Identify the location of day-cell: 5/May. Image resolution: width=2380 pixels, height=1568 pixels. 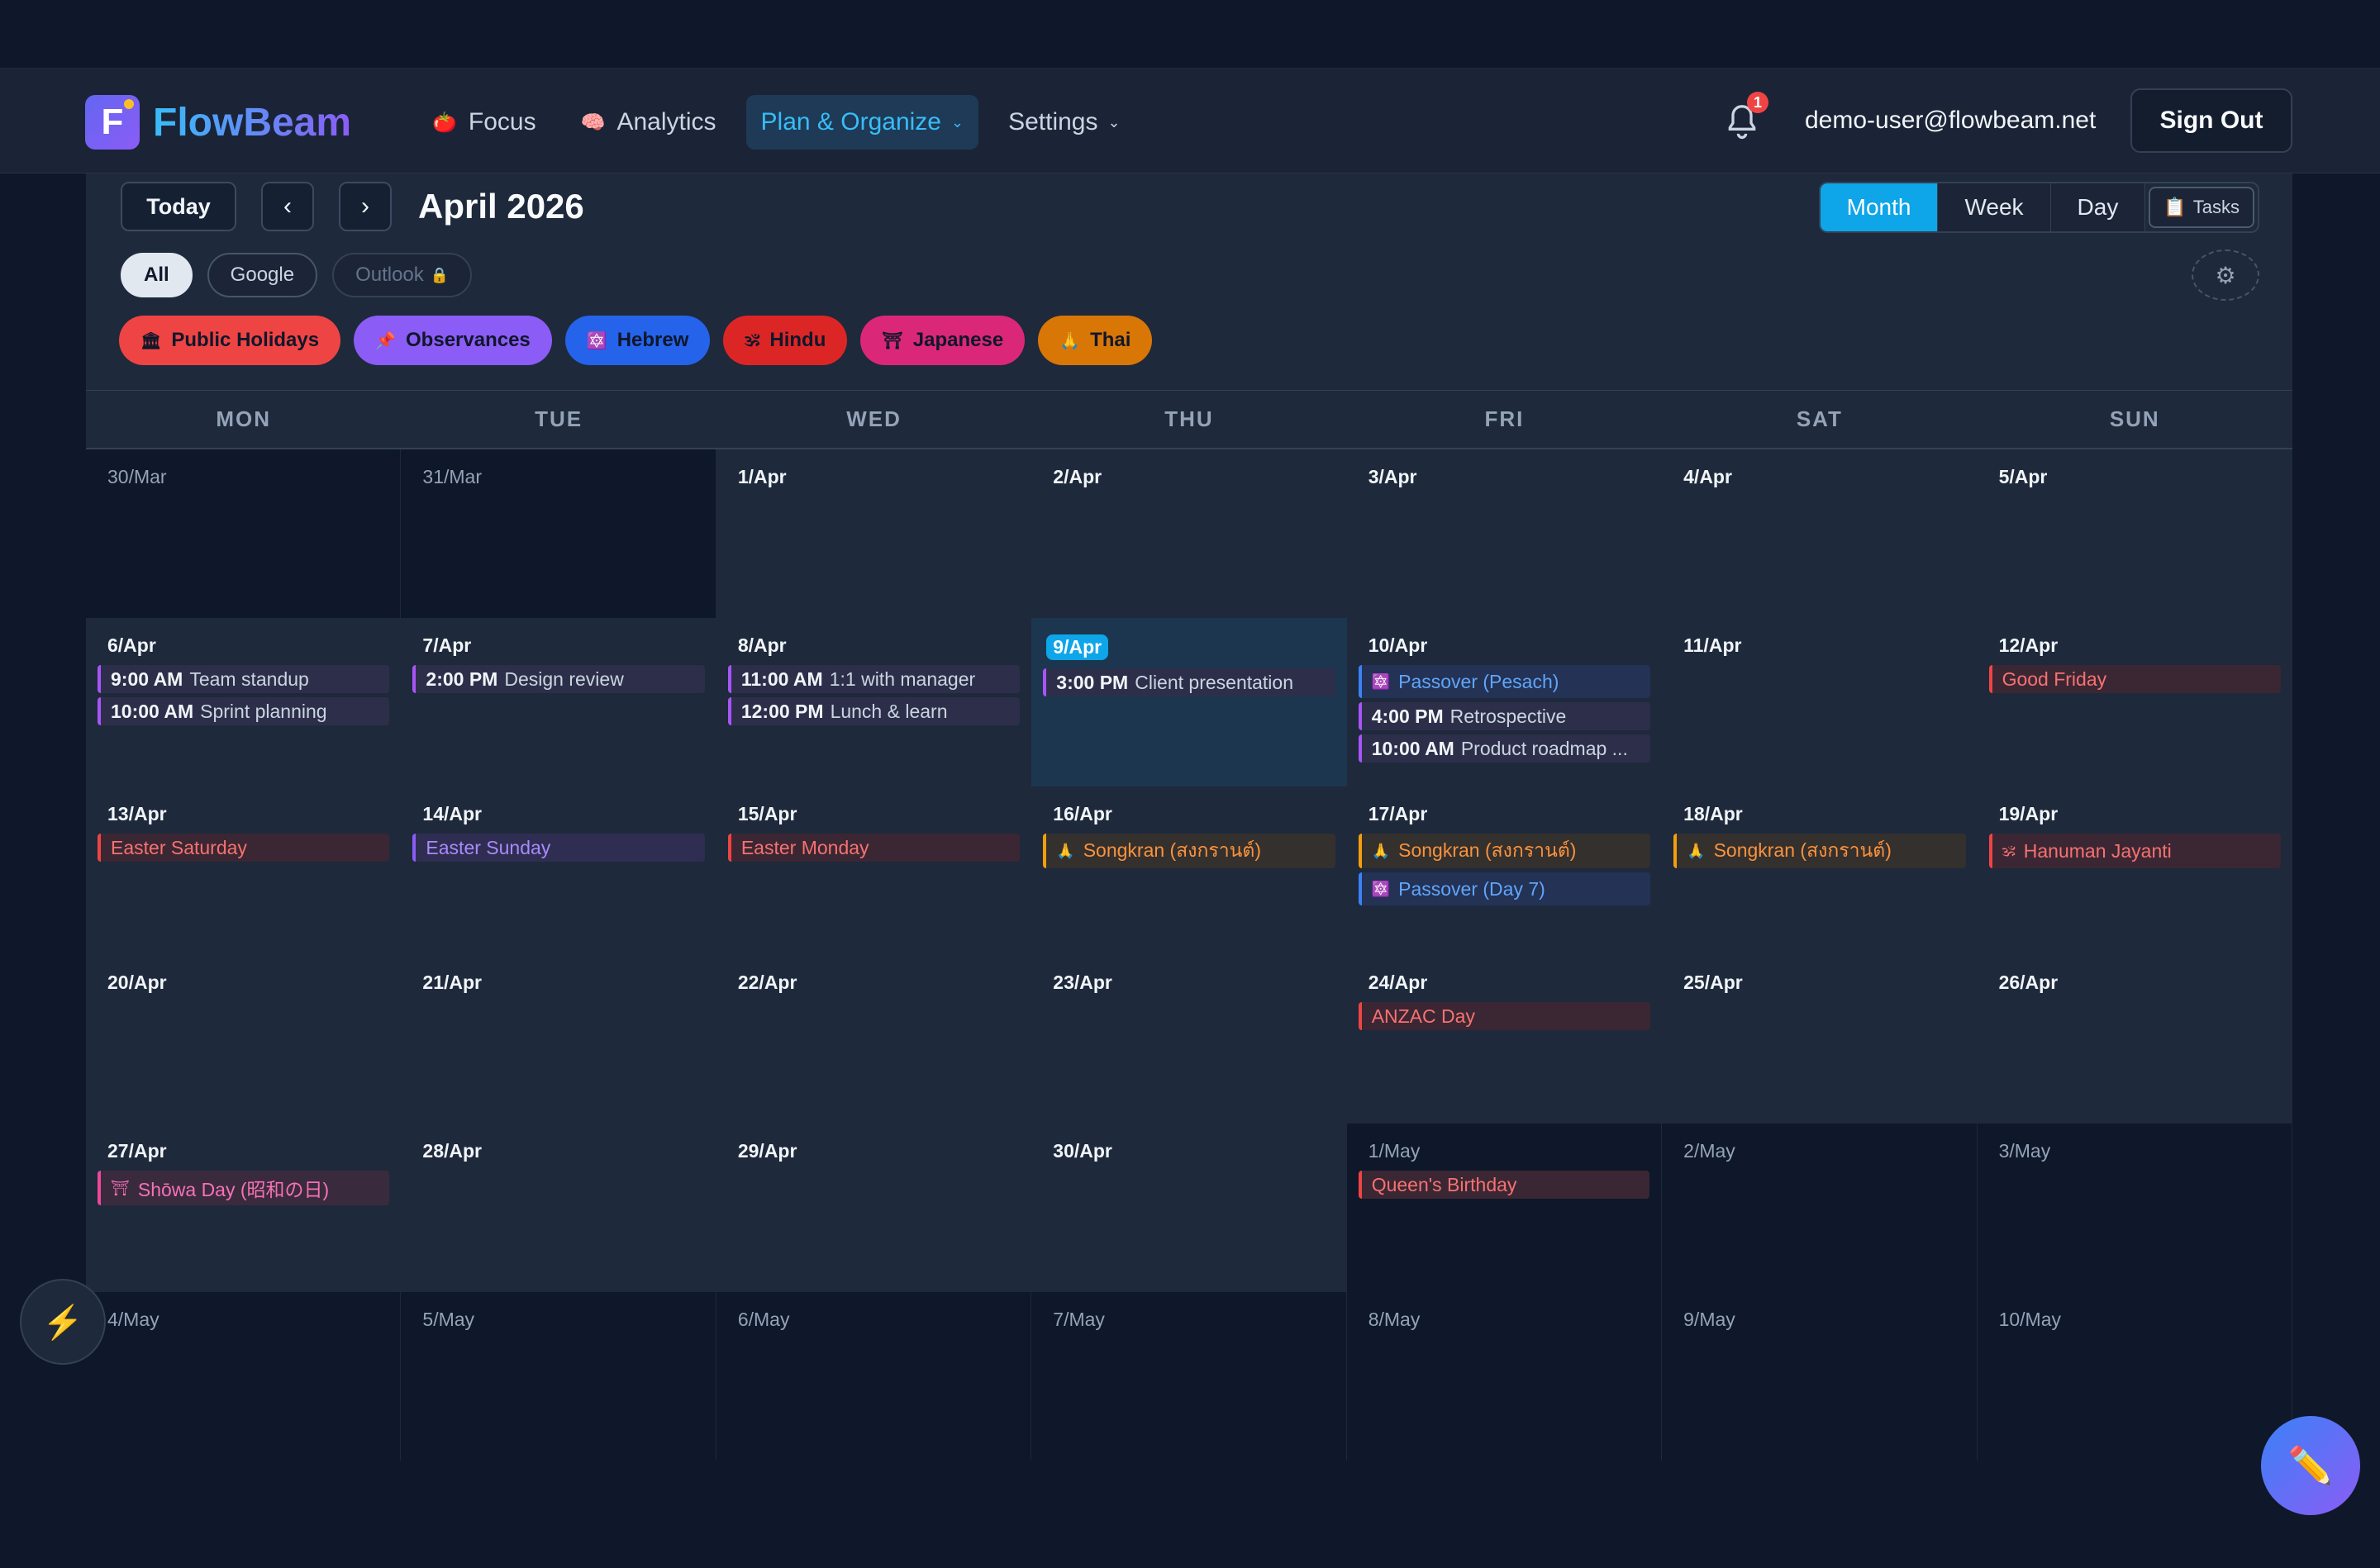
(558, 1377).